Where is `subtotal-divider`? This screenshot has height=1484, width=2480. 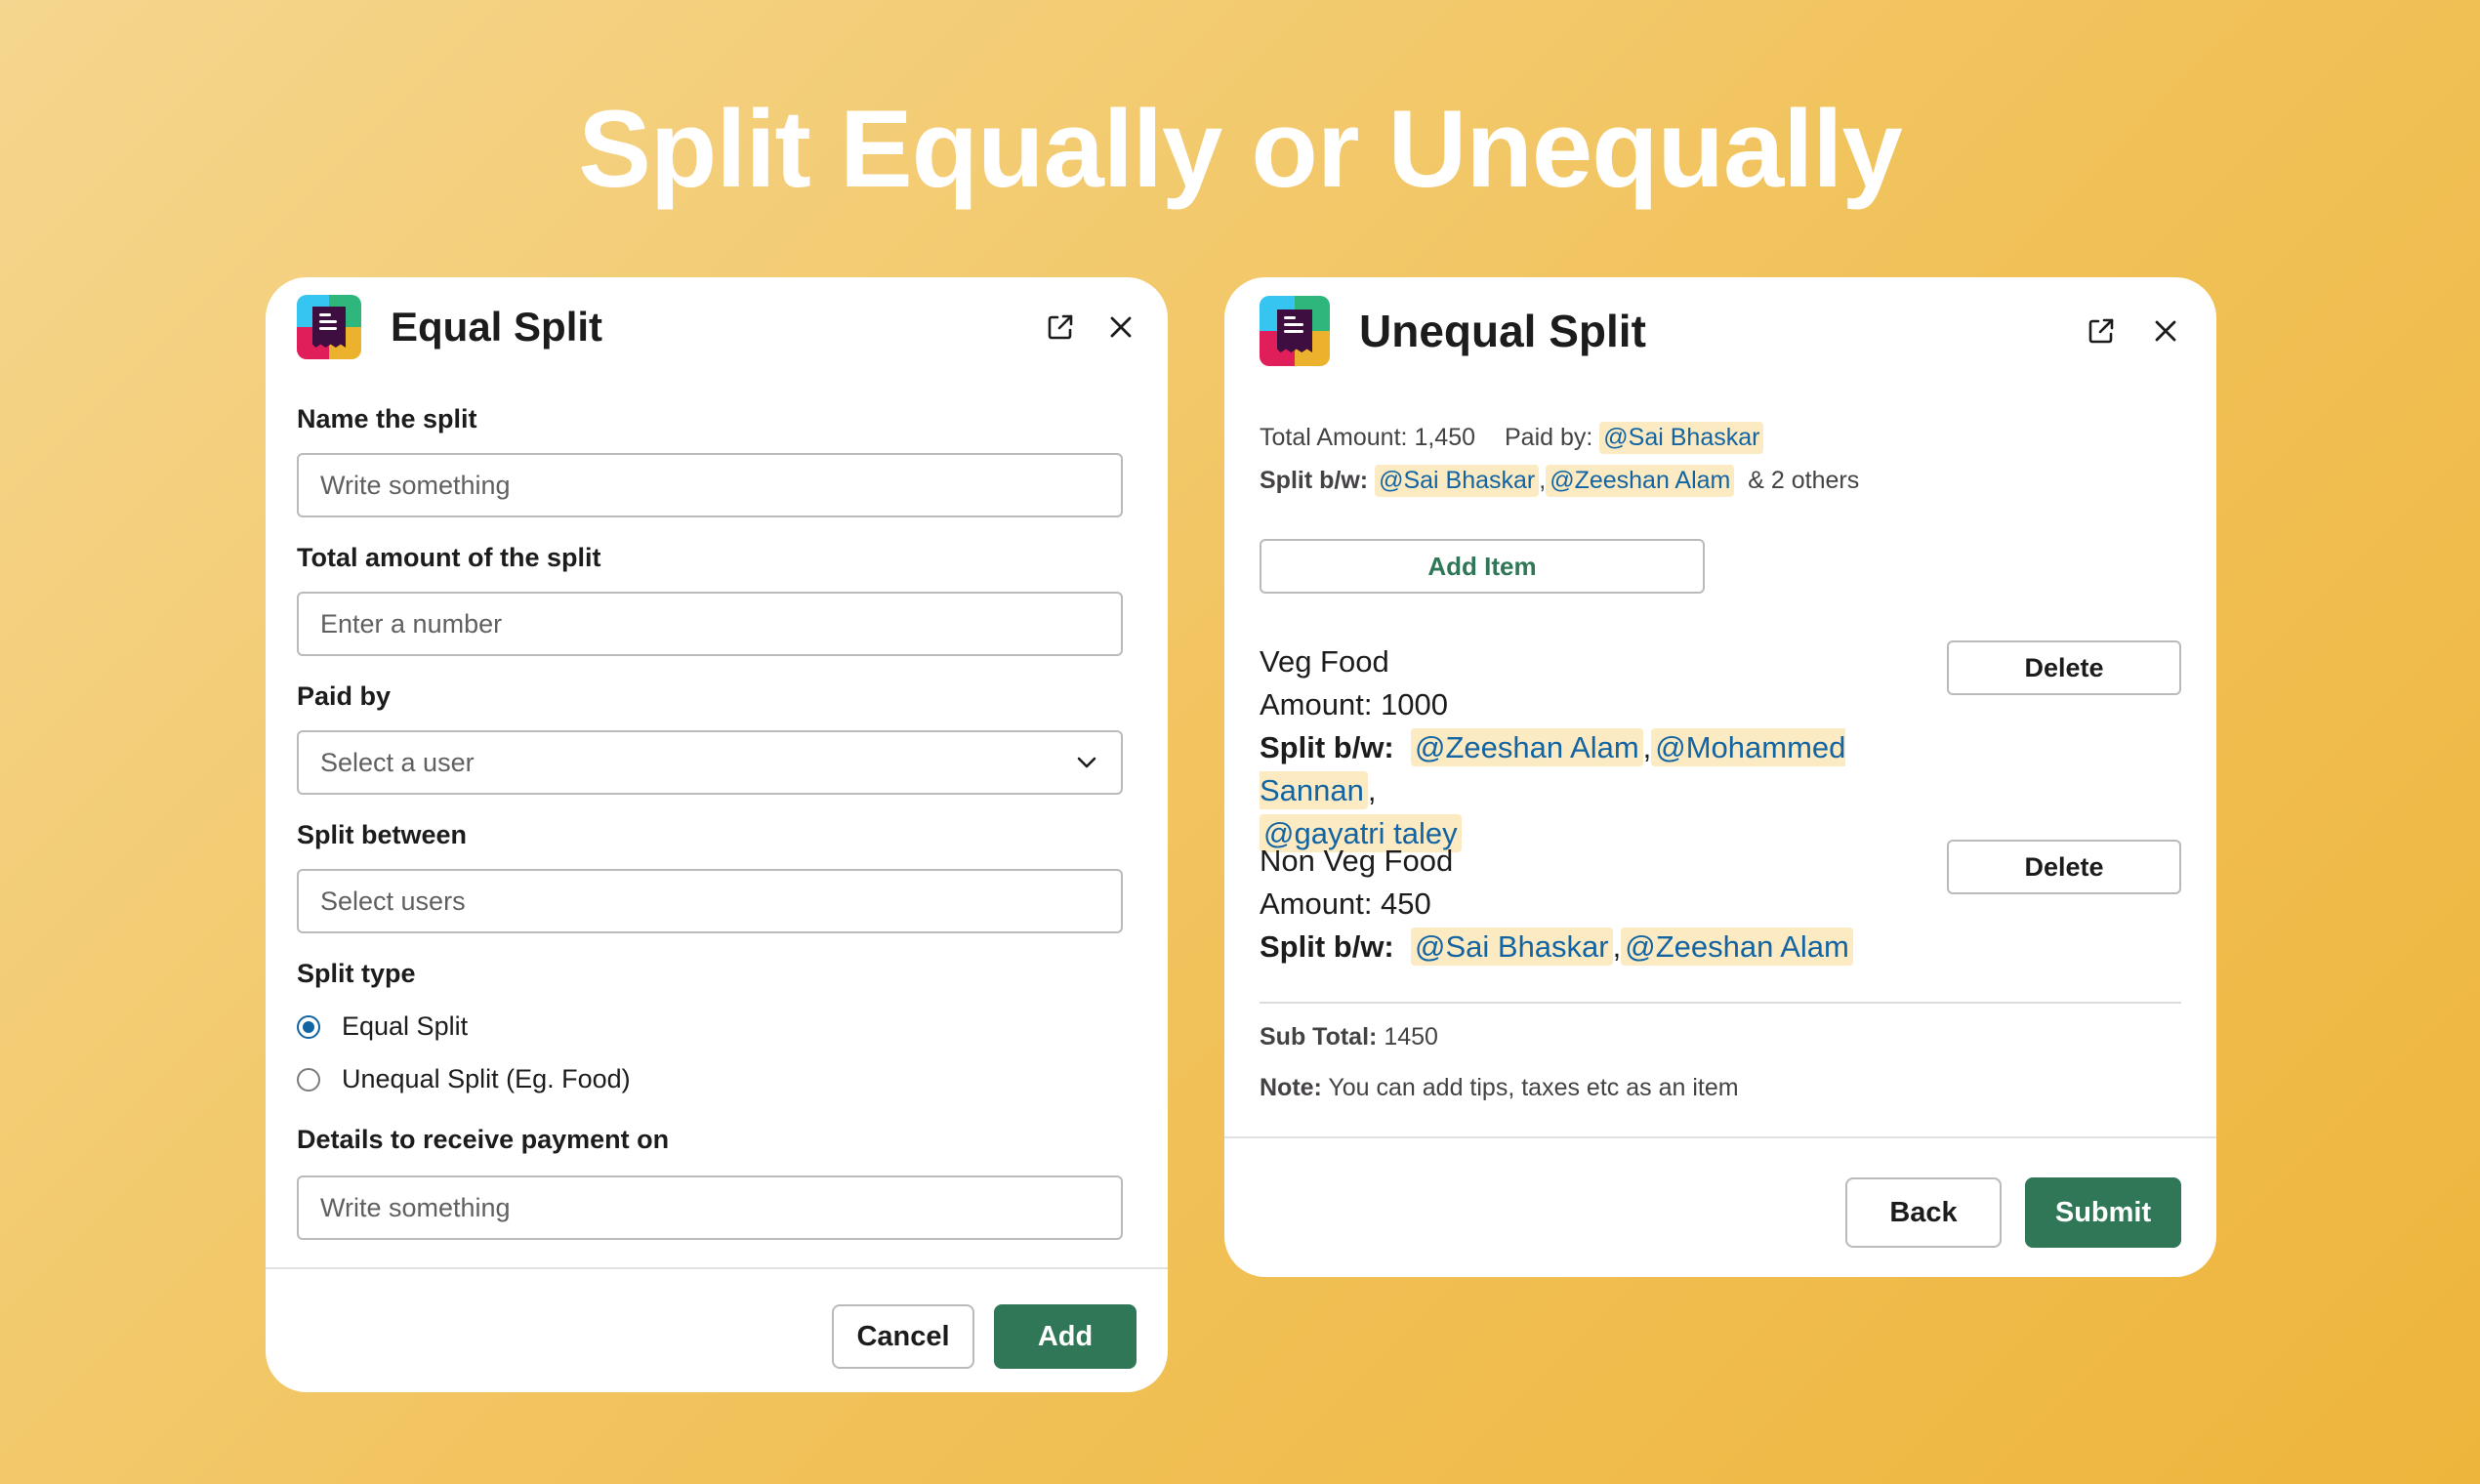 subtotal-divider is located at coordinates (1720, 1003).